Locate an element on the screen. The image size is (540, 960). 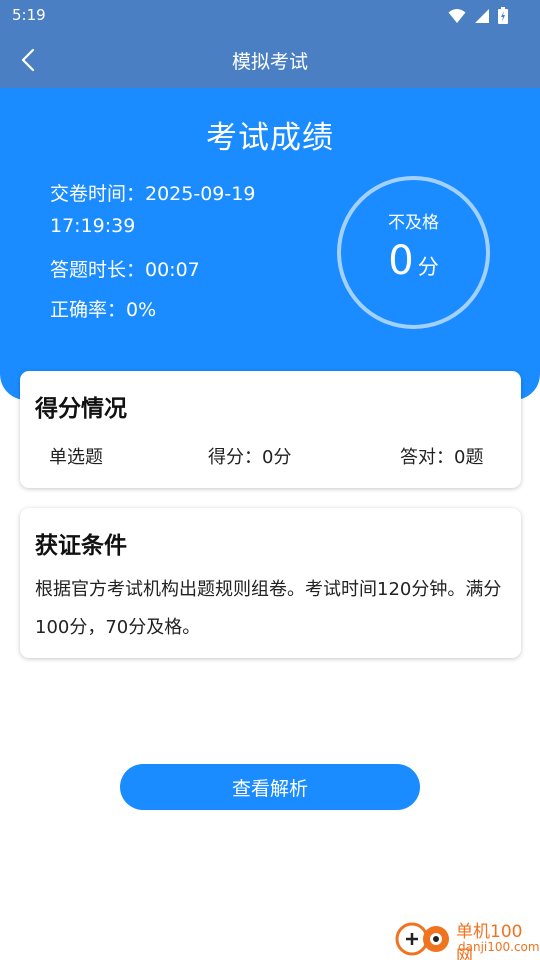
status-icons is located at coordinates (478, 15).